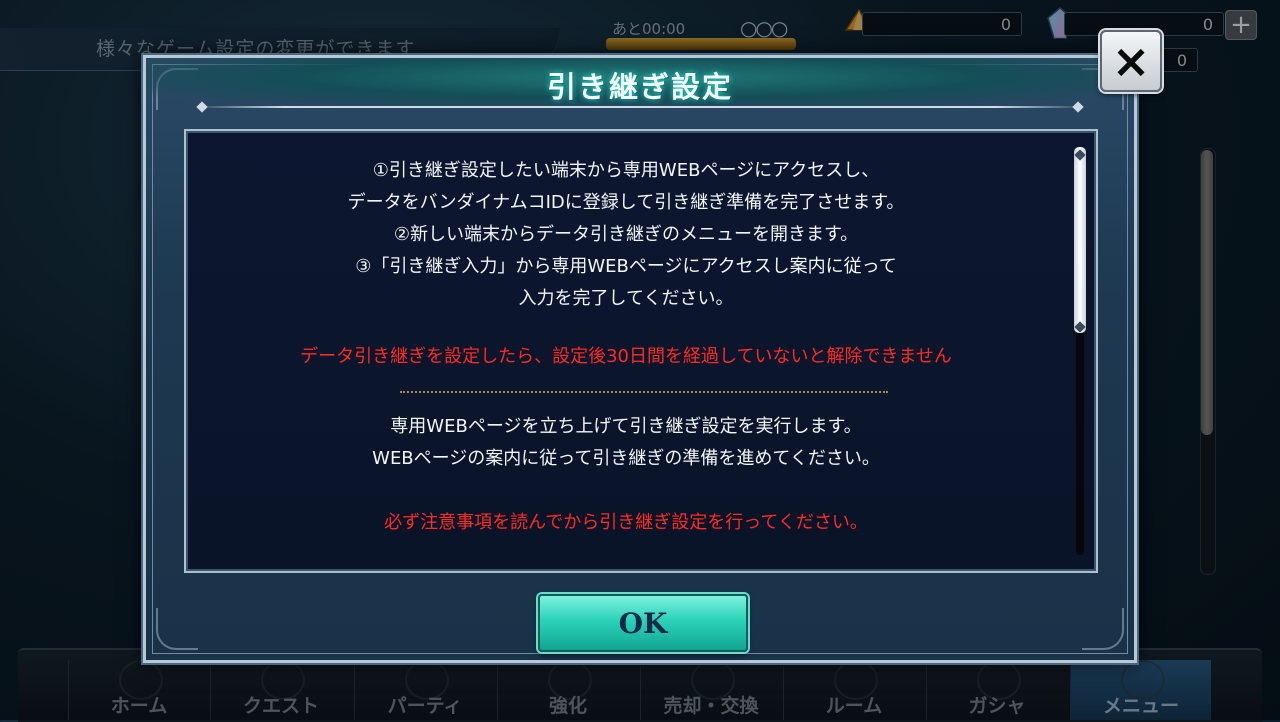  What do you see at coordinates (626, 426) in the screenshot?
I see `web-line-1: 専用WEBページを立ち上げて引き継ぎ設定を実行します。` at bounding box center [626, 426].